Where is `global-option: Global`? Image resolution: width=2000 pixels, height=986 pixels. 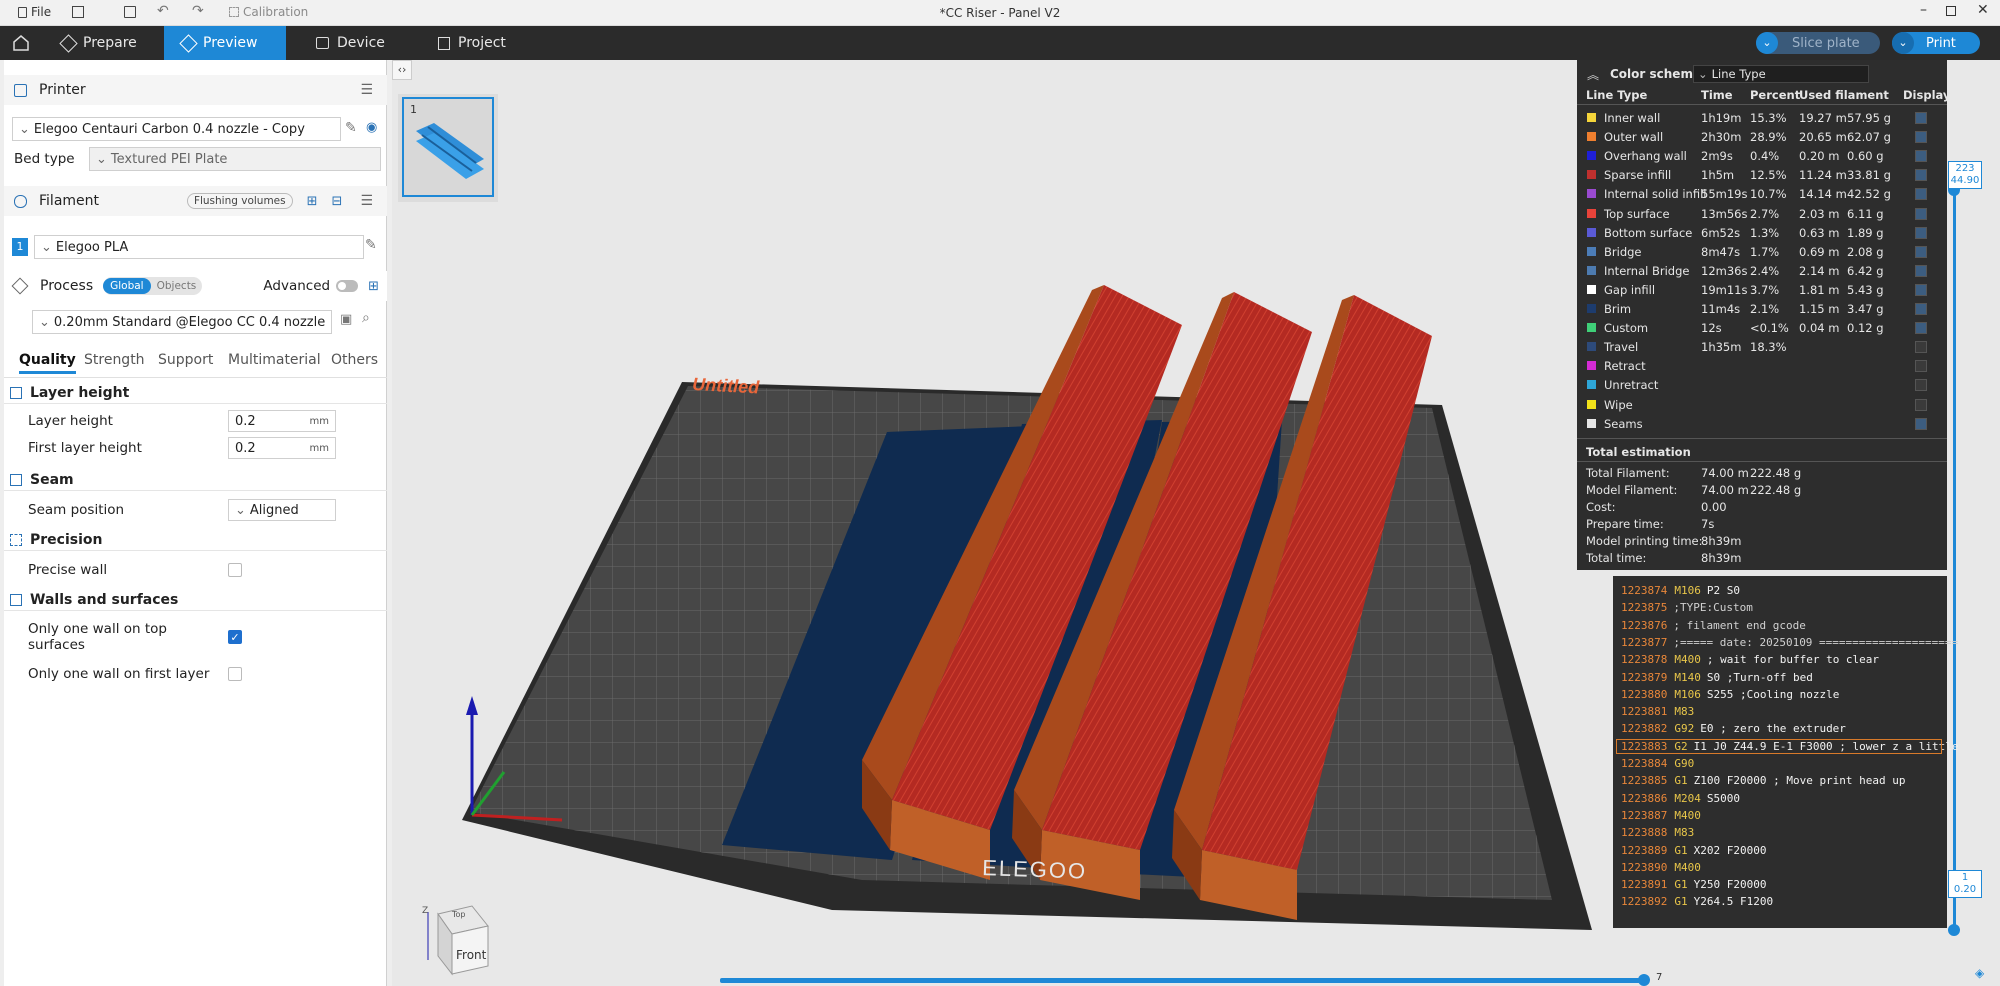 global-option: Global is located at coordinates (127, 286).